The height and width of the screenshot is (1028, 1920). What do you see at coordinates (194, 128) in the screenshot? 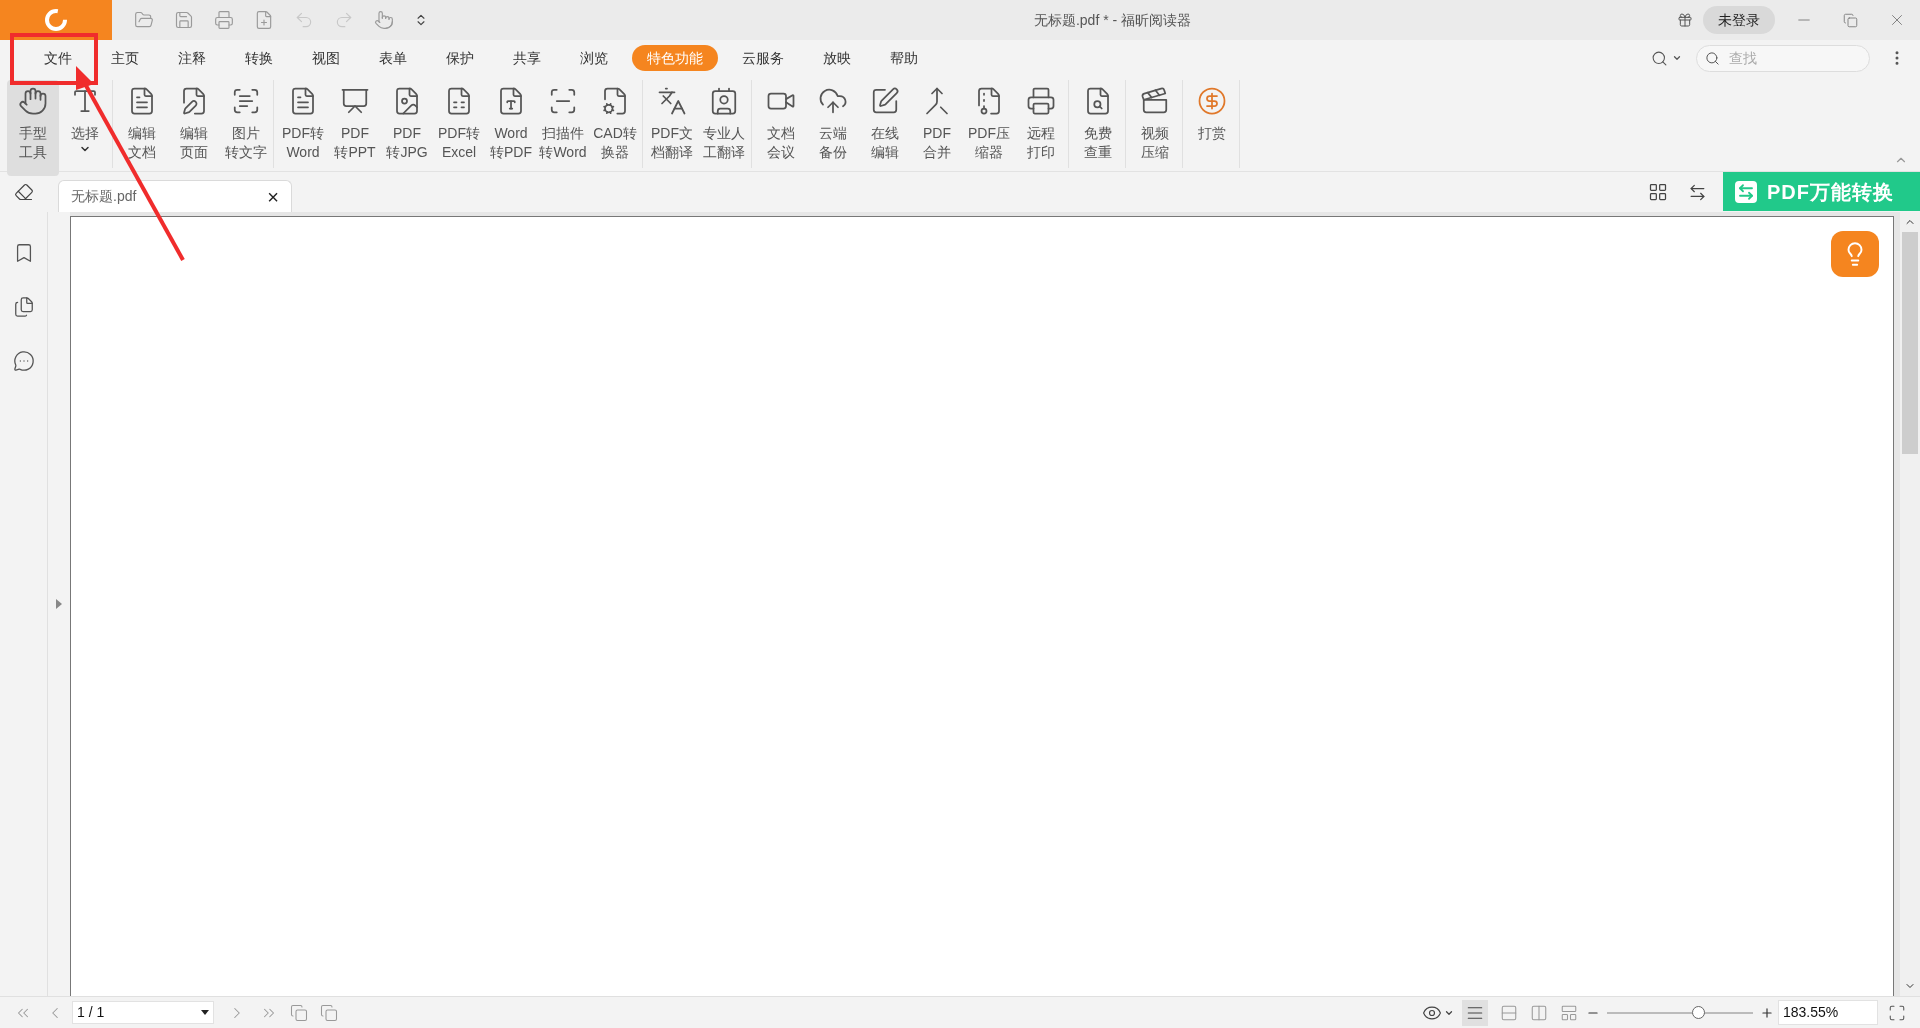
I see `ribbon-button: 编辑 页面` at bounding box center [194, 128].